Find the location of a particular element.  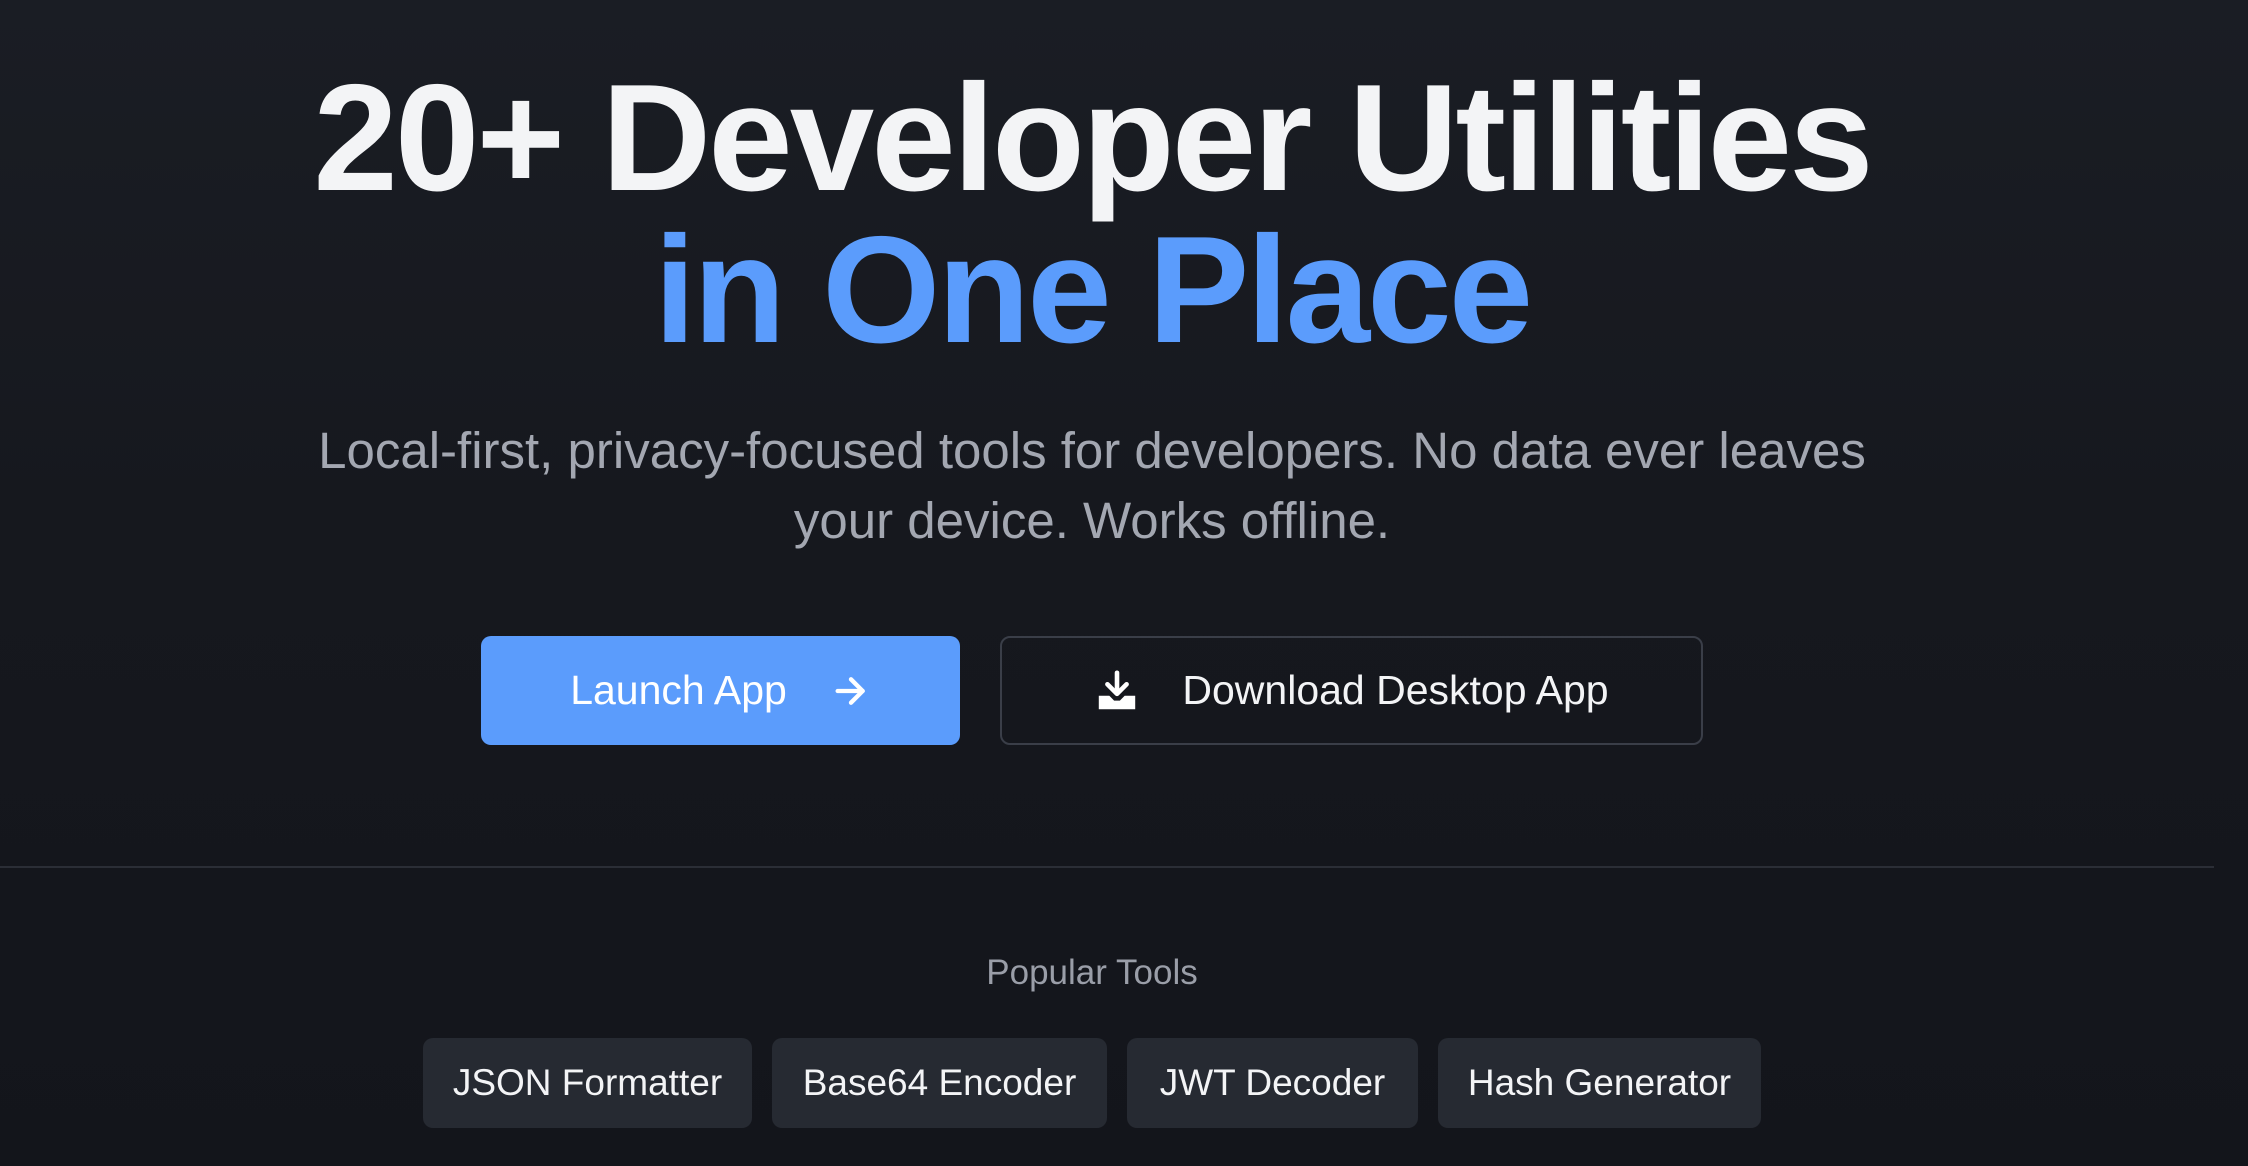

hero-headline-accent: in One Place is located at coordinates (1093, 290).